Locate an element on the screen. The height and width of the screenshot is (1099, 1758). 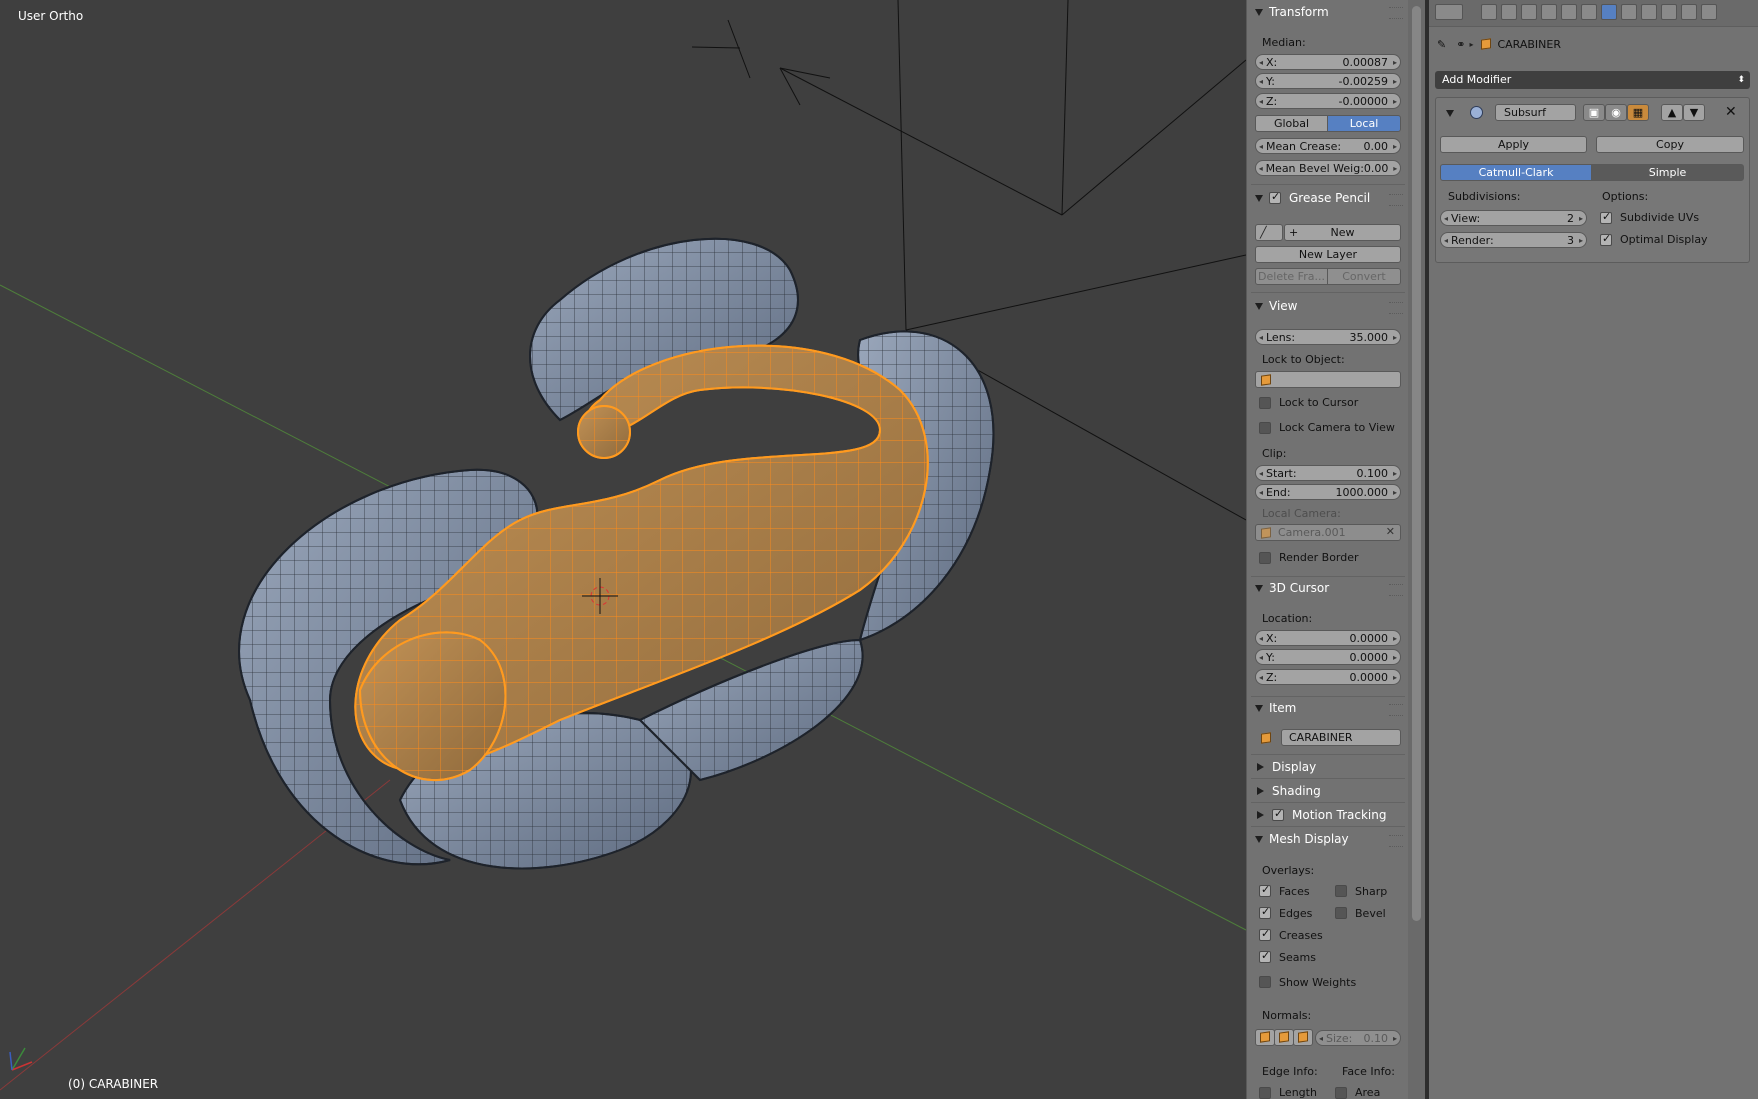
normals-size-field: ◂ Size: 0.10 ▸ is located at coordinates (1358, 1038).